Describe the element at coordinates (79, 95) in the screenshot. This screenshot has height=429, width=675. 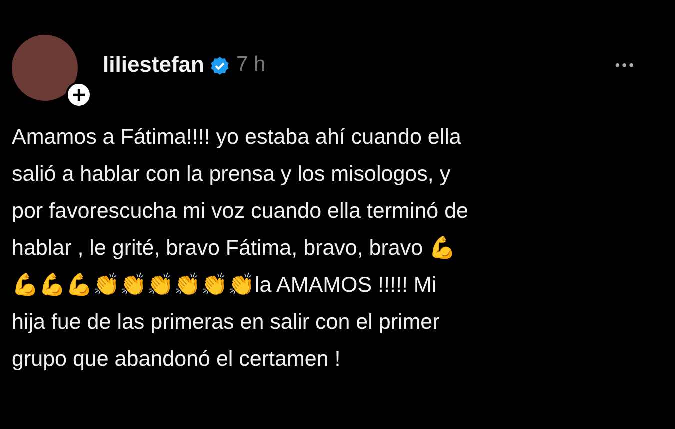
I see `plus-icon` at that location.